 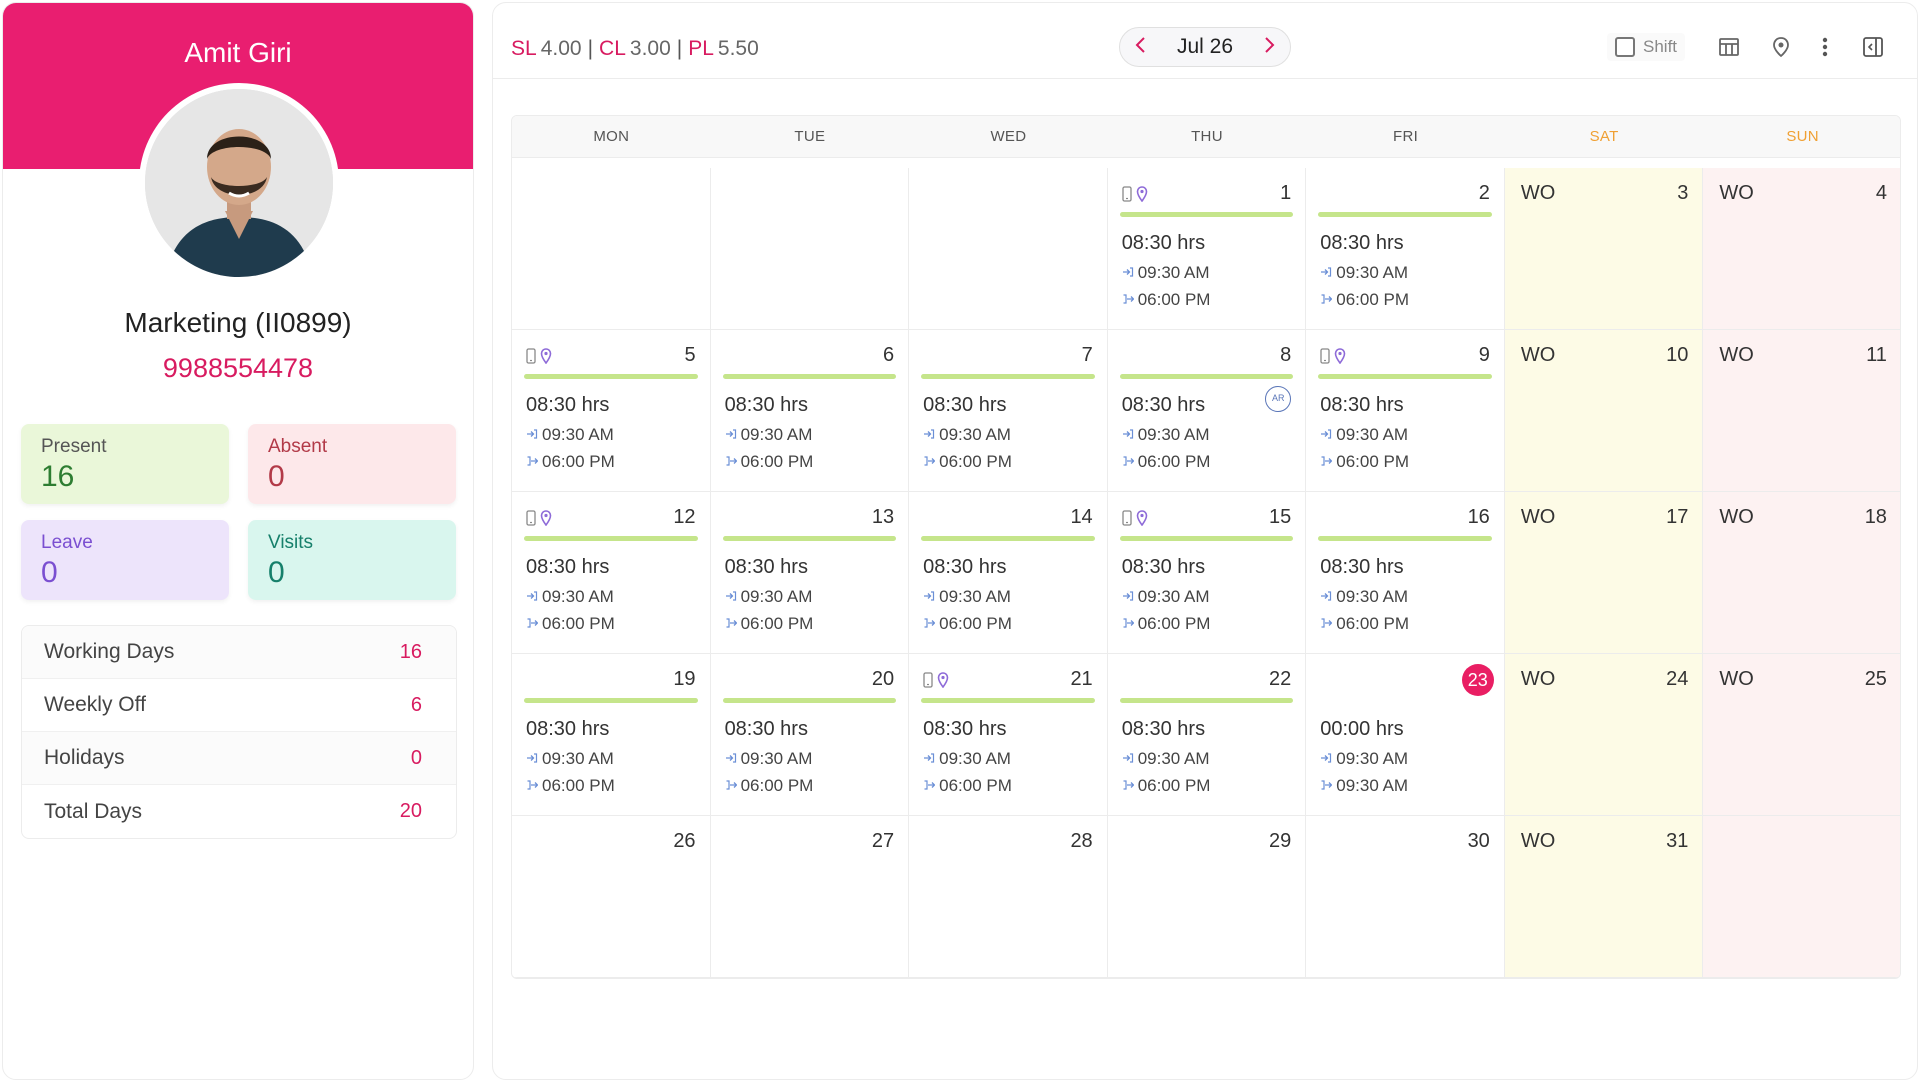 What do you see at coordinates (810, 573) in the screenshot?
I see `calendar-day-cell: 13 08:30 hrs 09:30 AM 06:00 PM` at bounding box center [810, 573].